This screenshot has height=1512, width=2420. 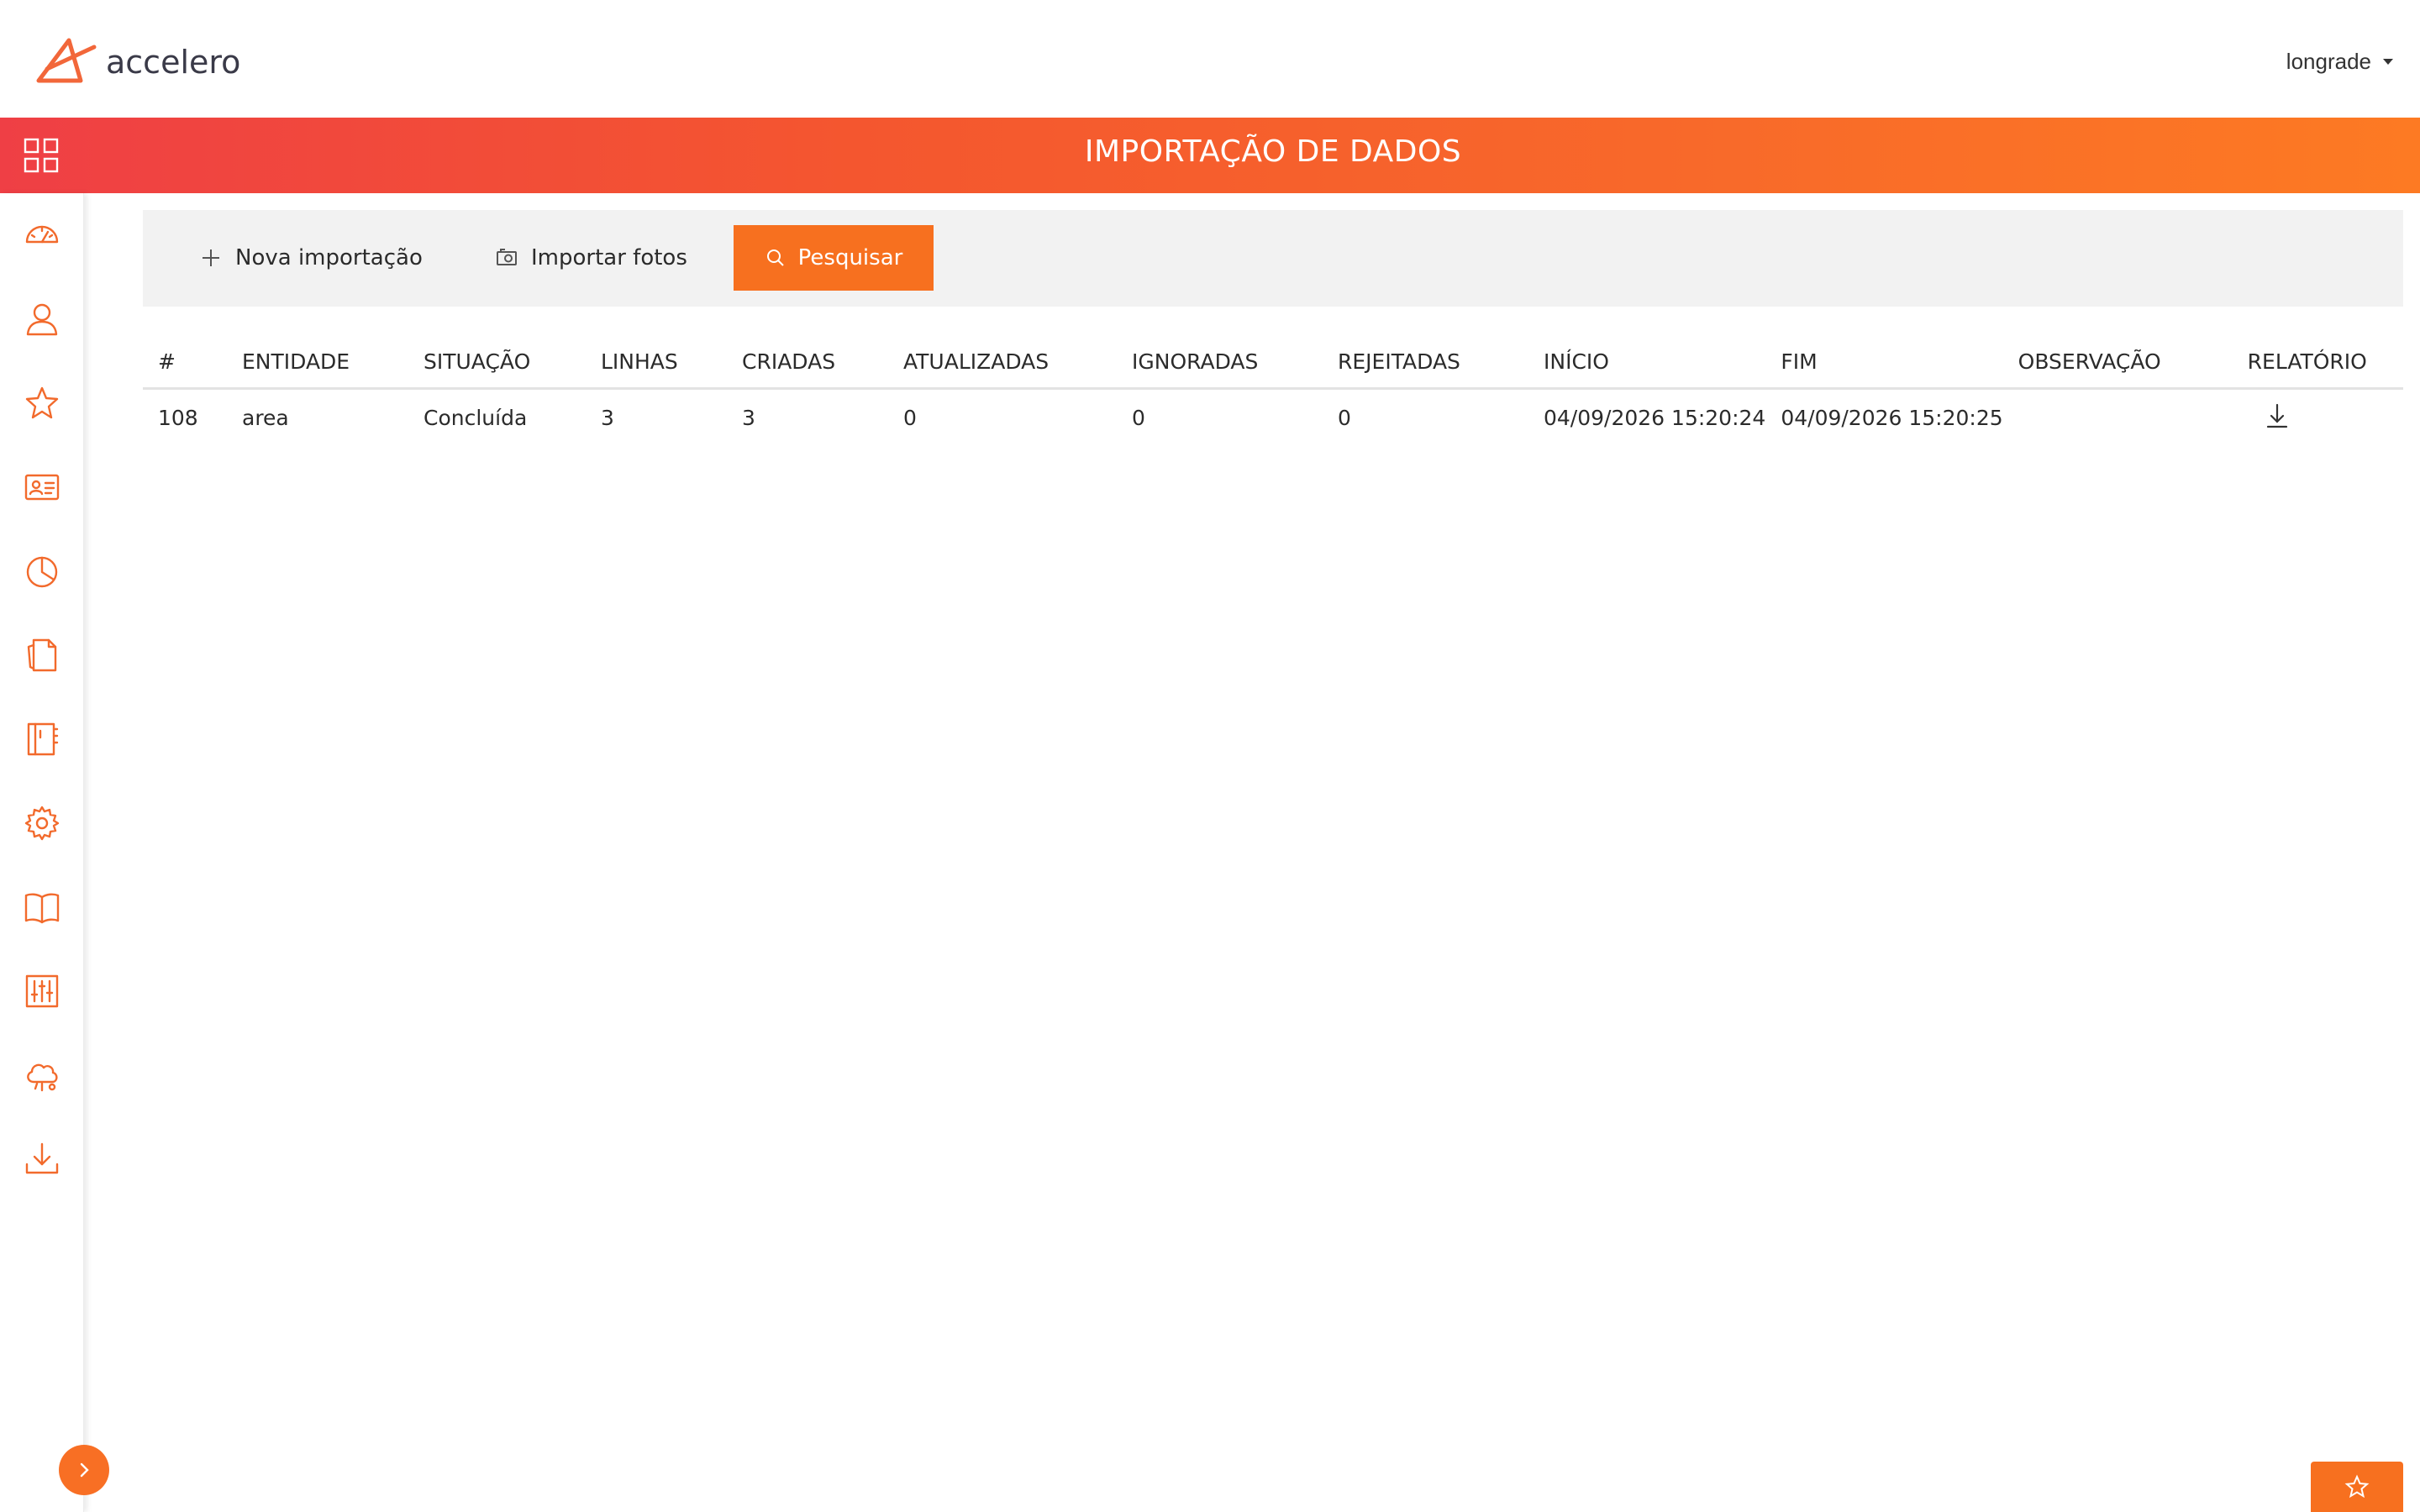 I want to click on cell-ignoradas: 0, so click(x=1138, y=418).